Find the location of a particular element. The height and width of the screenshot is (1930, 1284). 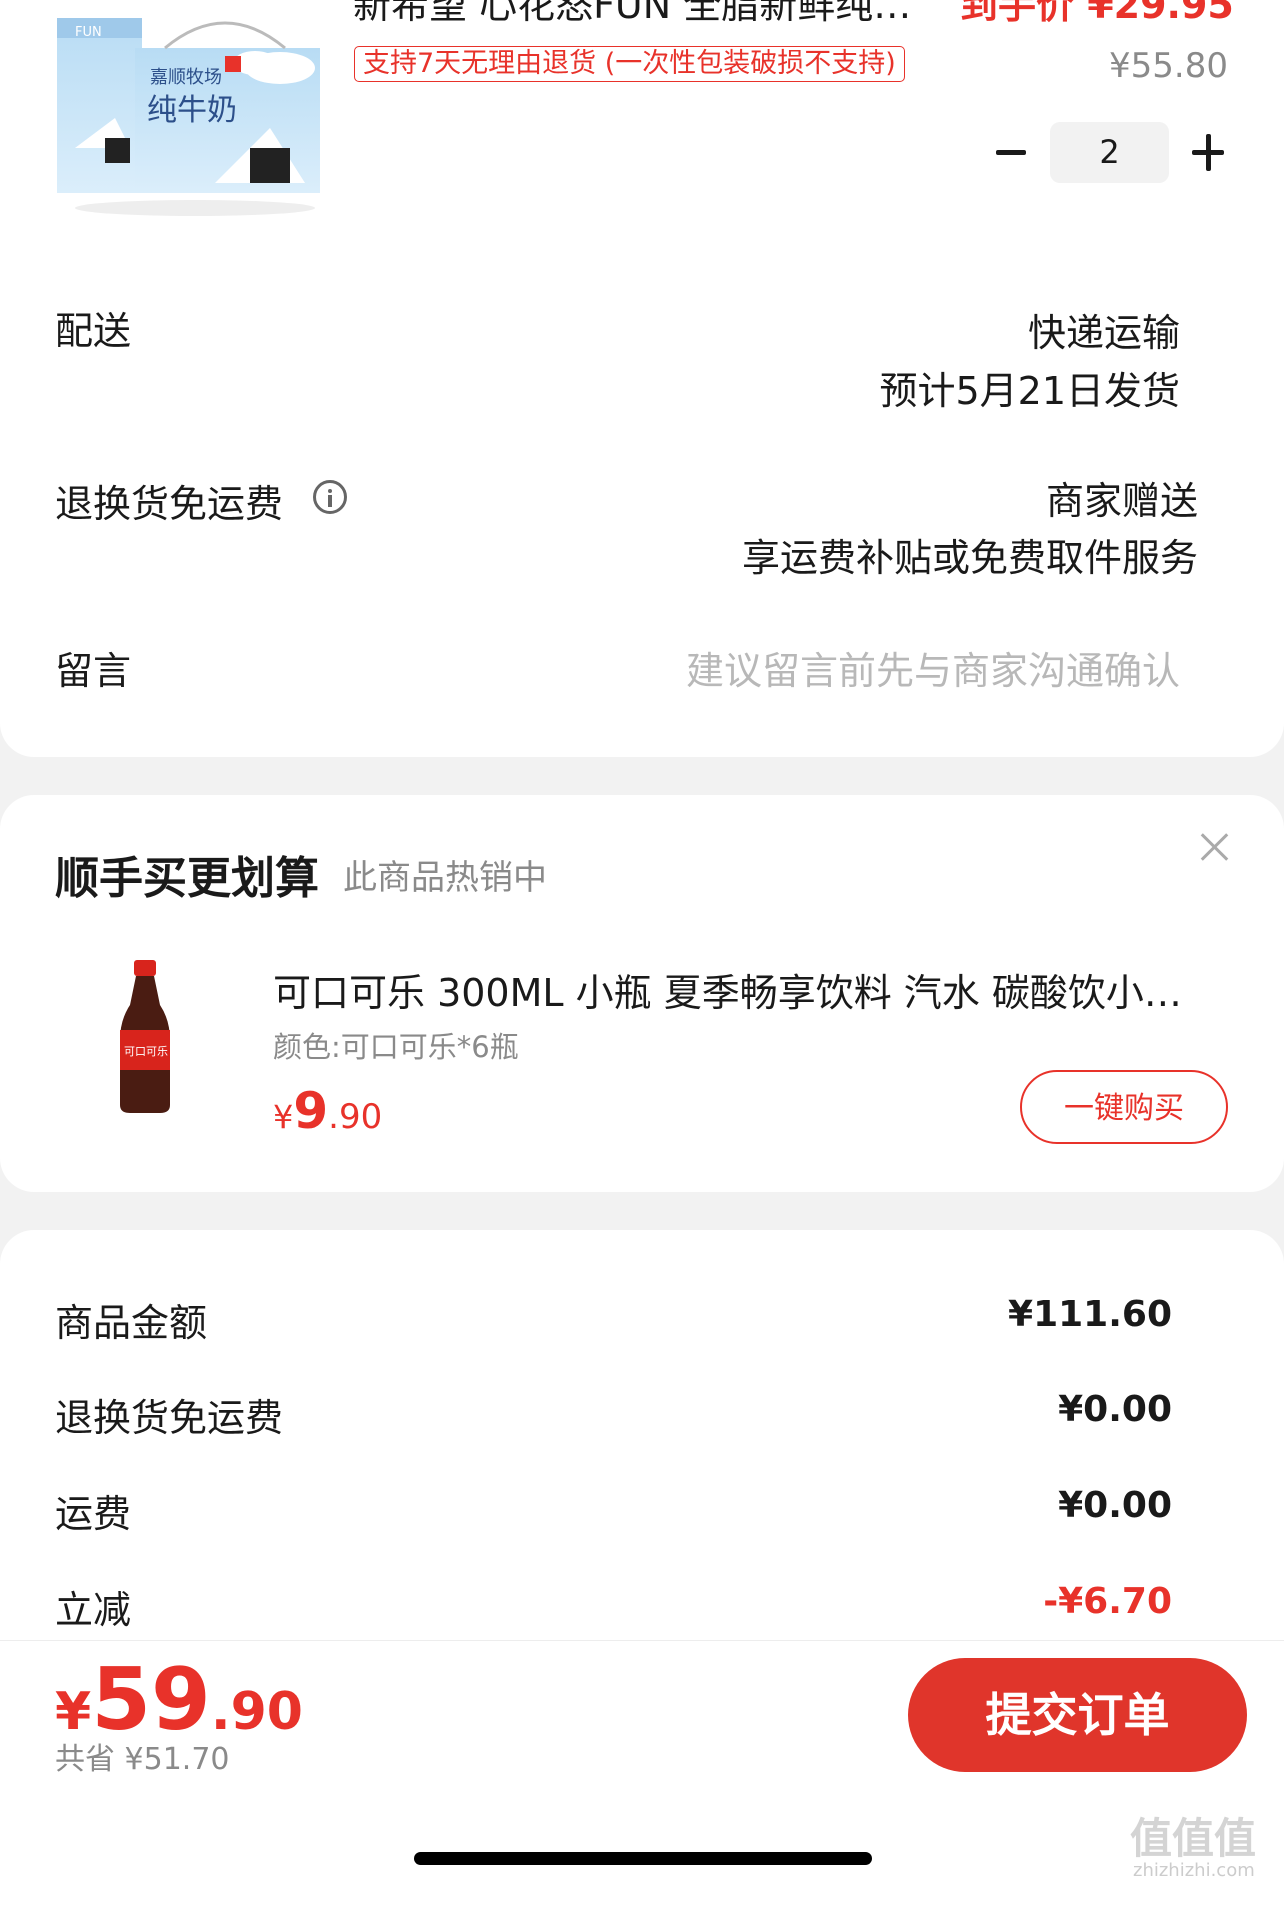

summary-label-shipping: 运费 is located at coordinates (93, 1514).